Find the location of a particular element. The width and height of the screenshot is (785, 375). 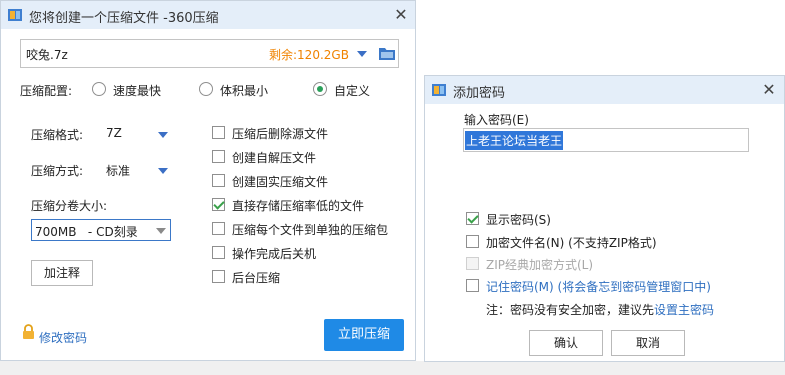

volume-label: 压缩分卷大小: is located at coordinates (69, 206).